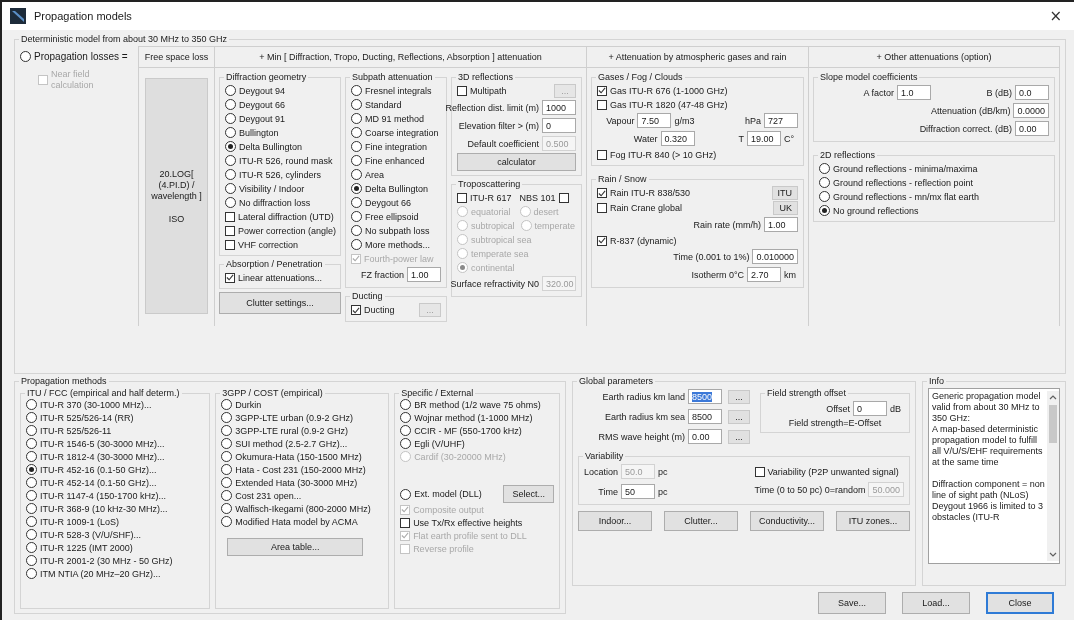 Image resolution: width=1074 pixels, height=620 pixels. I want to click on radio-button: Bullington, so click(280, 132).